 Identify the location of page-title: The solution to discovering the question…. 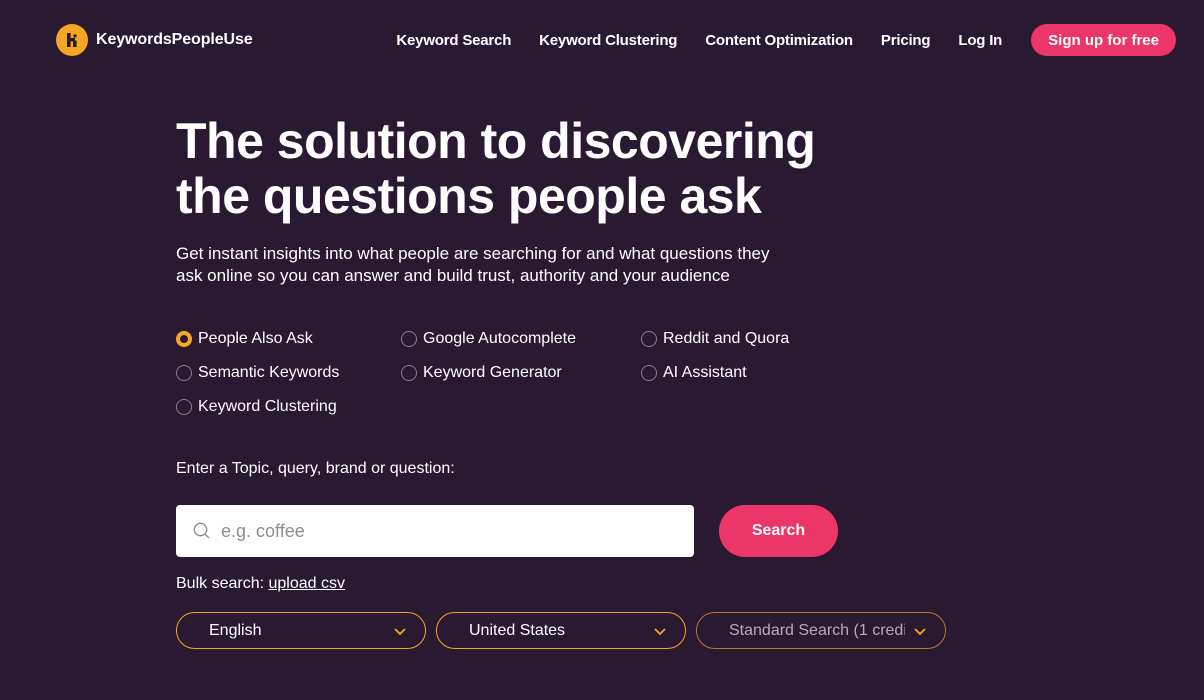
(556, 169).